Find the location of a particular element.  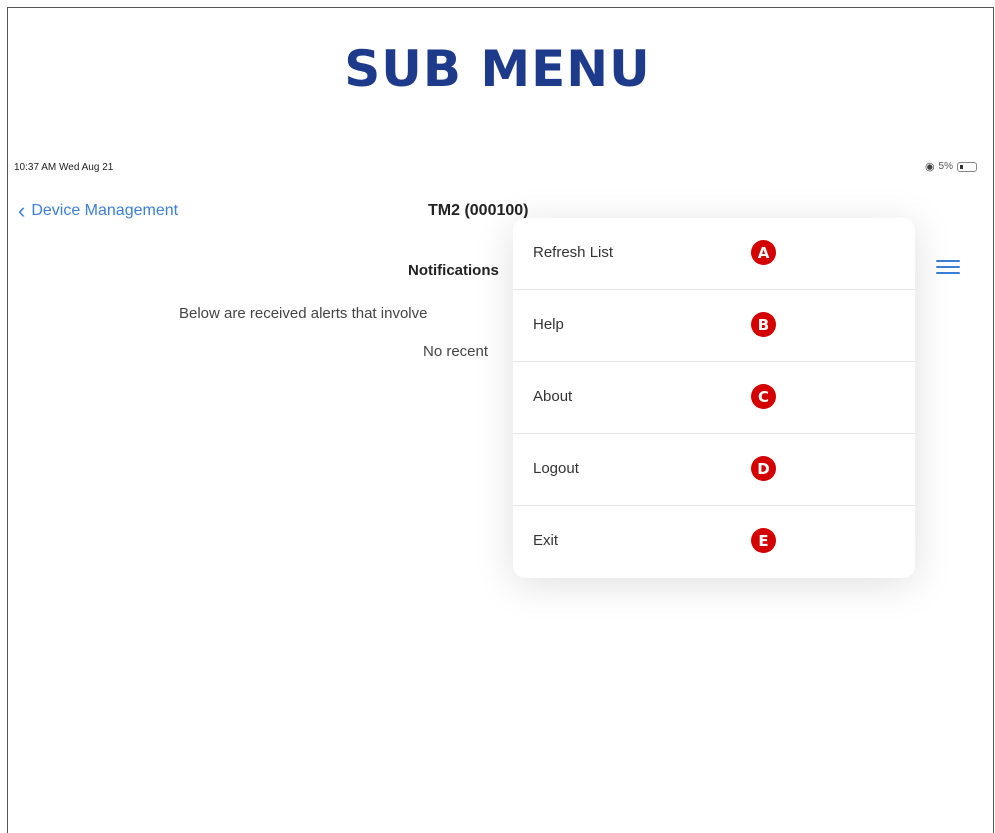

hamburger-menu-icon is located at coordinates (948, 269).